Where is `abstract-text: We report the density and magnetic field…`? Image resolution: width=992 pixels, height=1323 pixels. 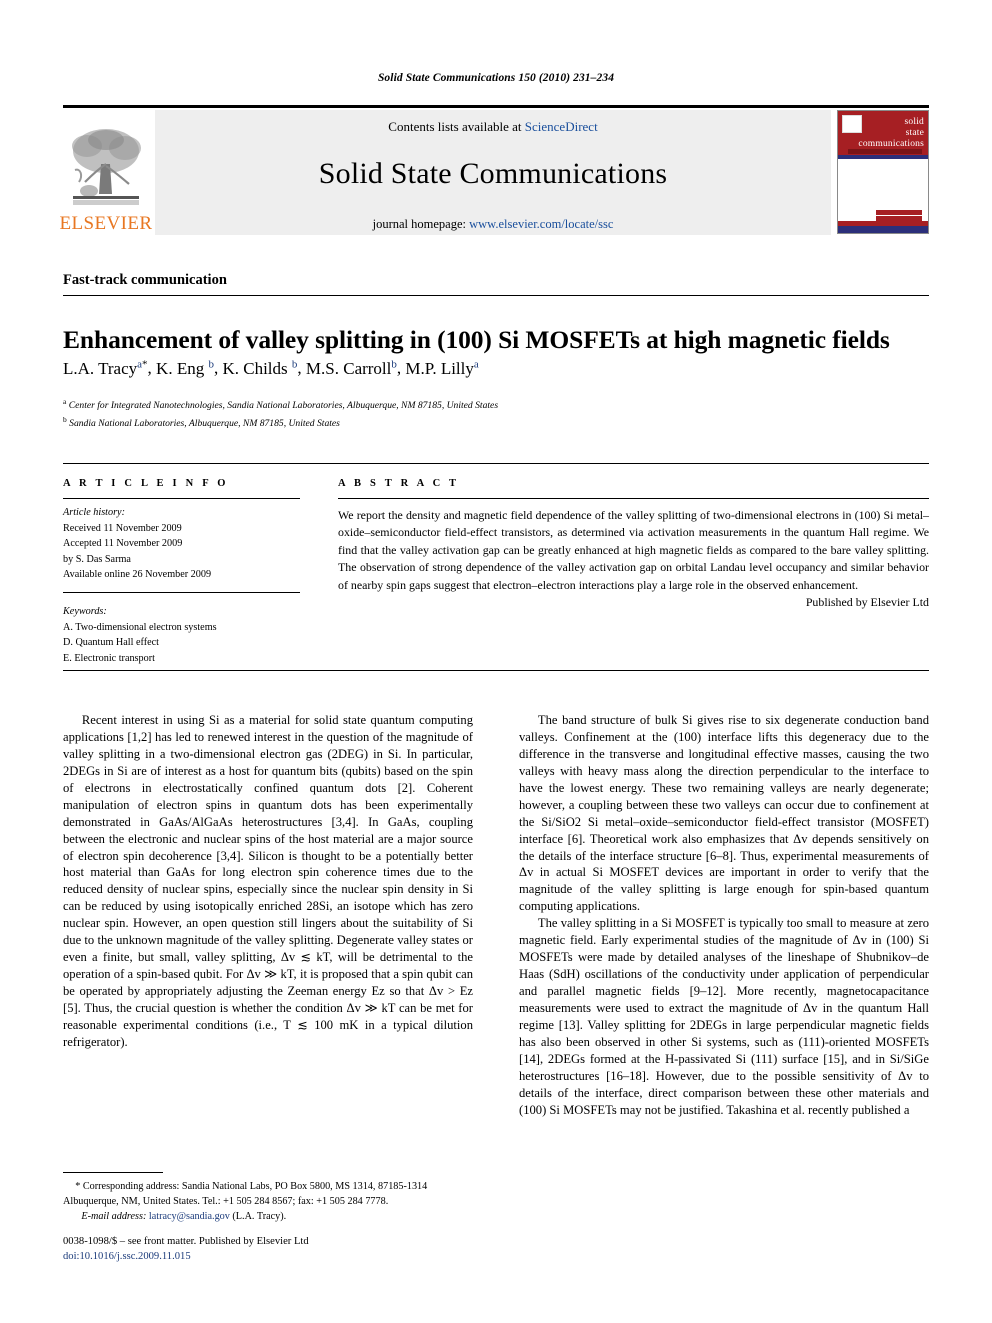 abstract-text: We report the density and magnetic field… is located at coordinates (633, 550).